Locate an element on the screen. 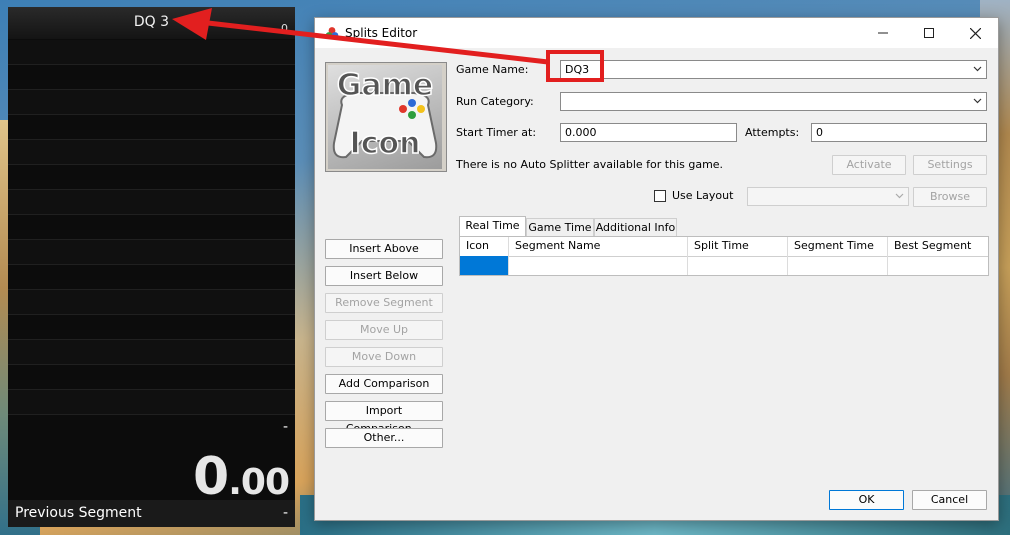 The image size is (1010, 535). minimize-button is located at coordinates (883, 33).